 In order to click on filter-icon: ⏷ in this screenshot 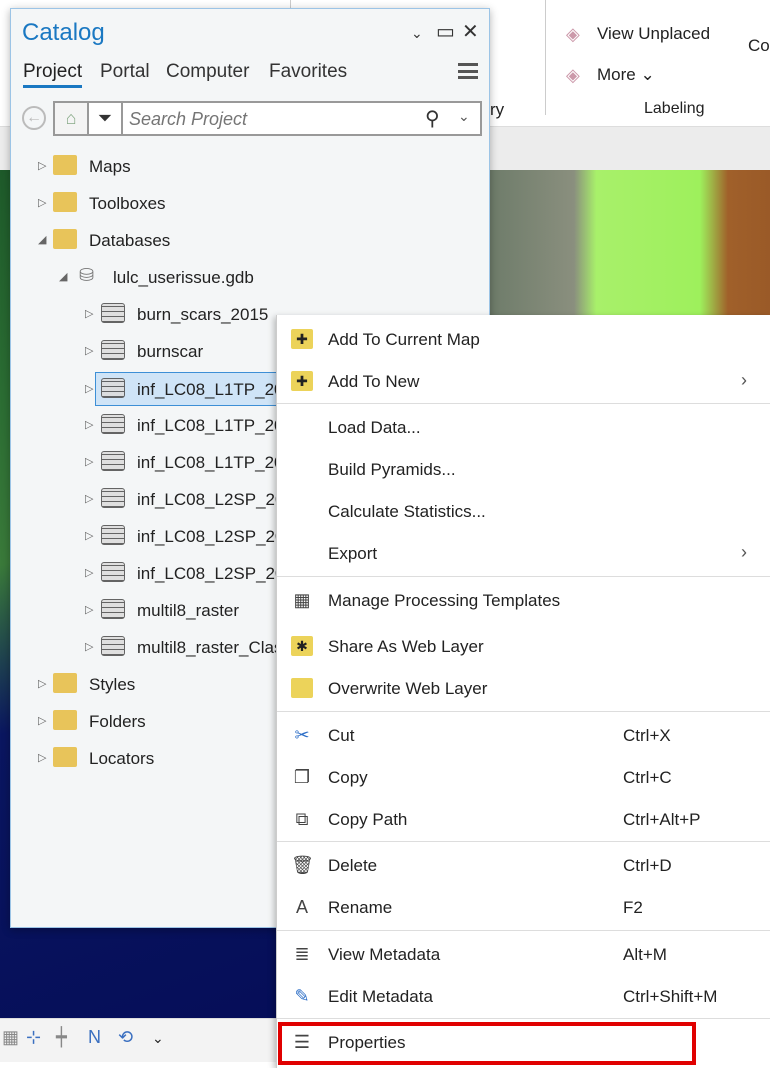, I will do `click(106, 118)`.